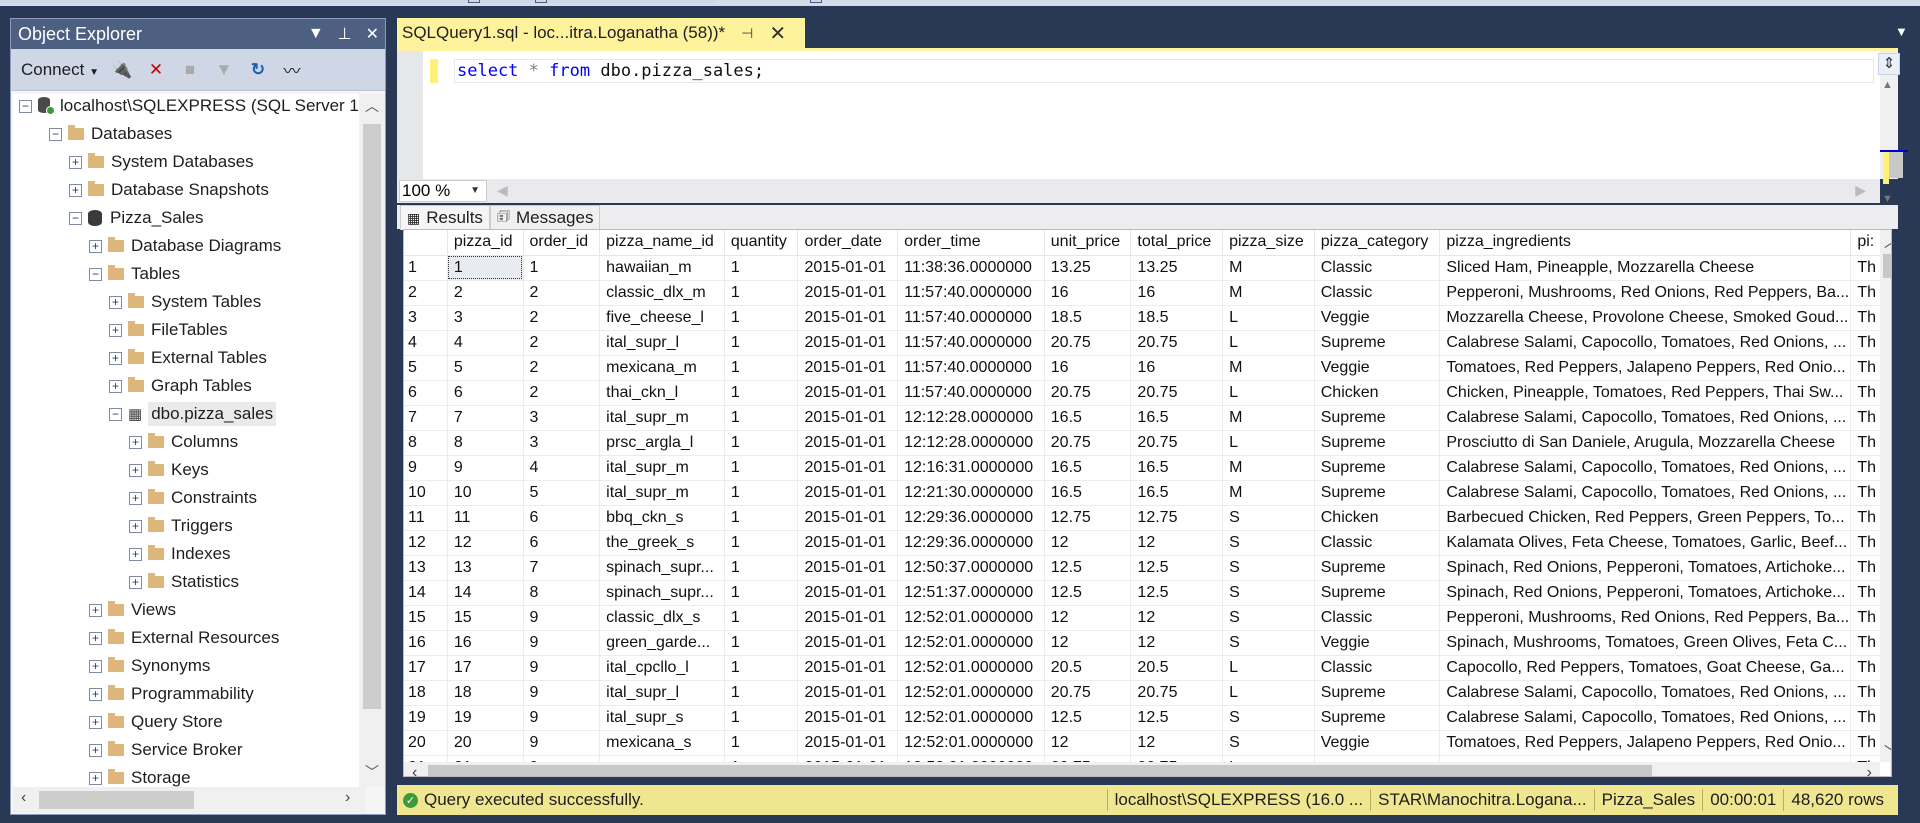 The width and height of the screenshot is (1920, 823). I want to click on table-cell: ital_supr_l, so click(662, 693).